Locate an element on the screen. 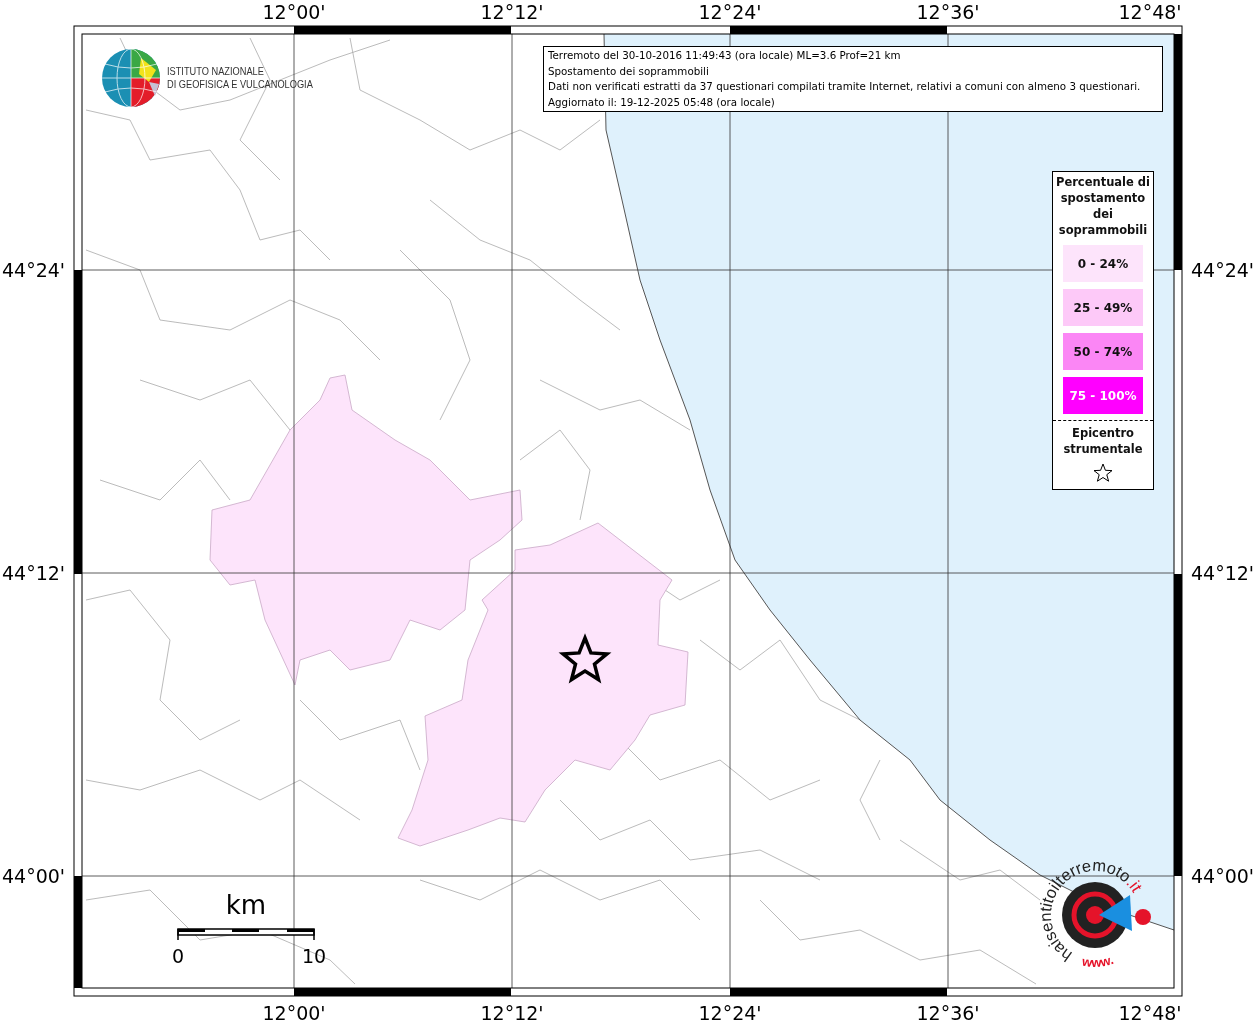 The height and width of the screenshot is (1024, 1255). star-icon is located at coordinates (1103, 473).